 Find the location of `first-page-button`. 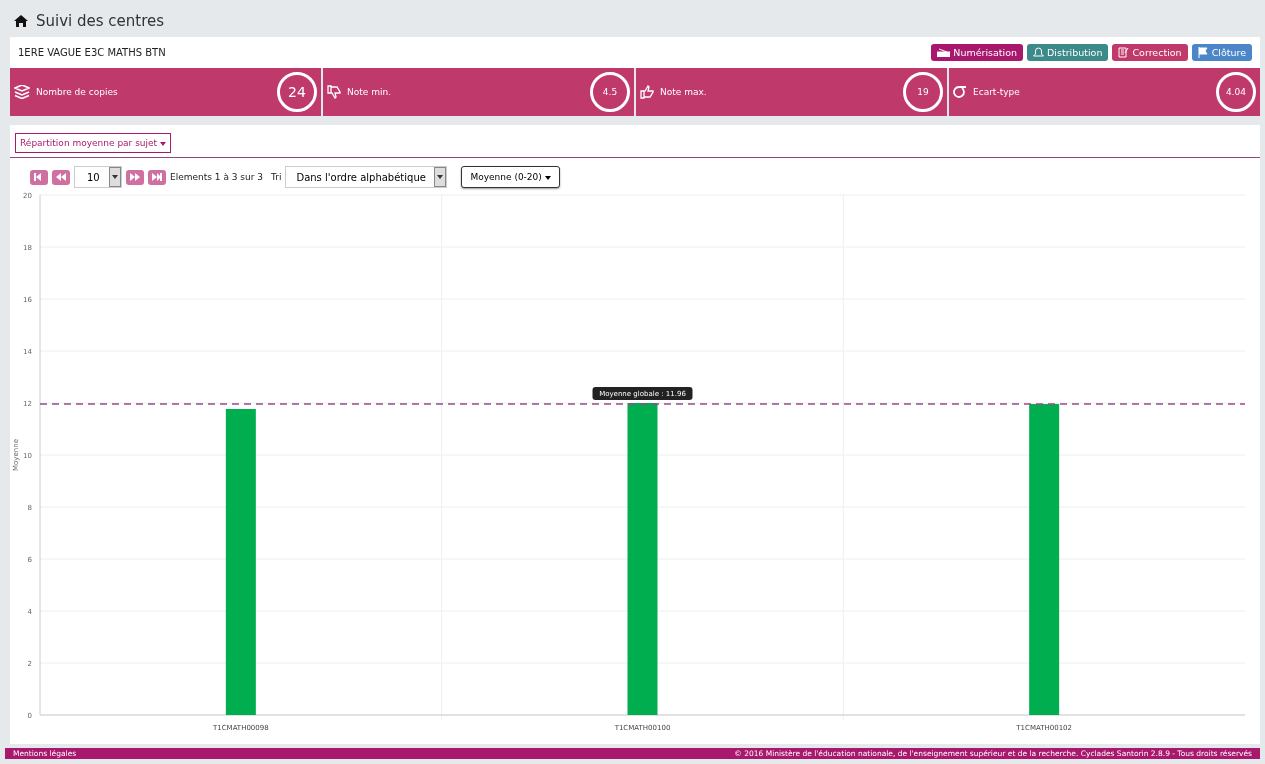

first-page-button is located at coordinates (39, 177).